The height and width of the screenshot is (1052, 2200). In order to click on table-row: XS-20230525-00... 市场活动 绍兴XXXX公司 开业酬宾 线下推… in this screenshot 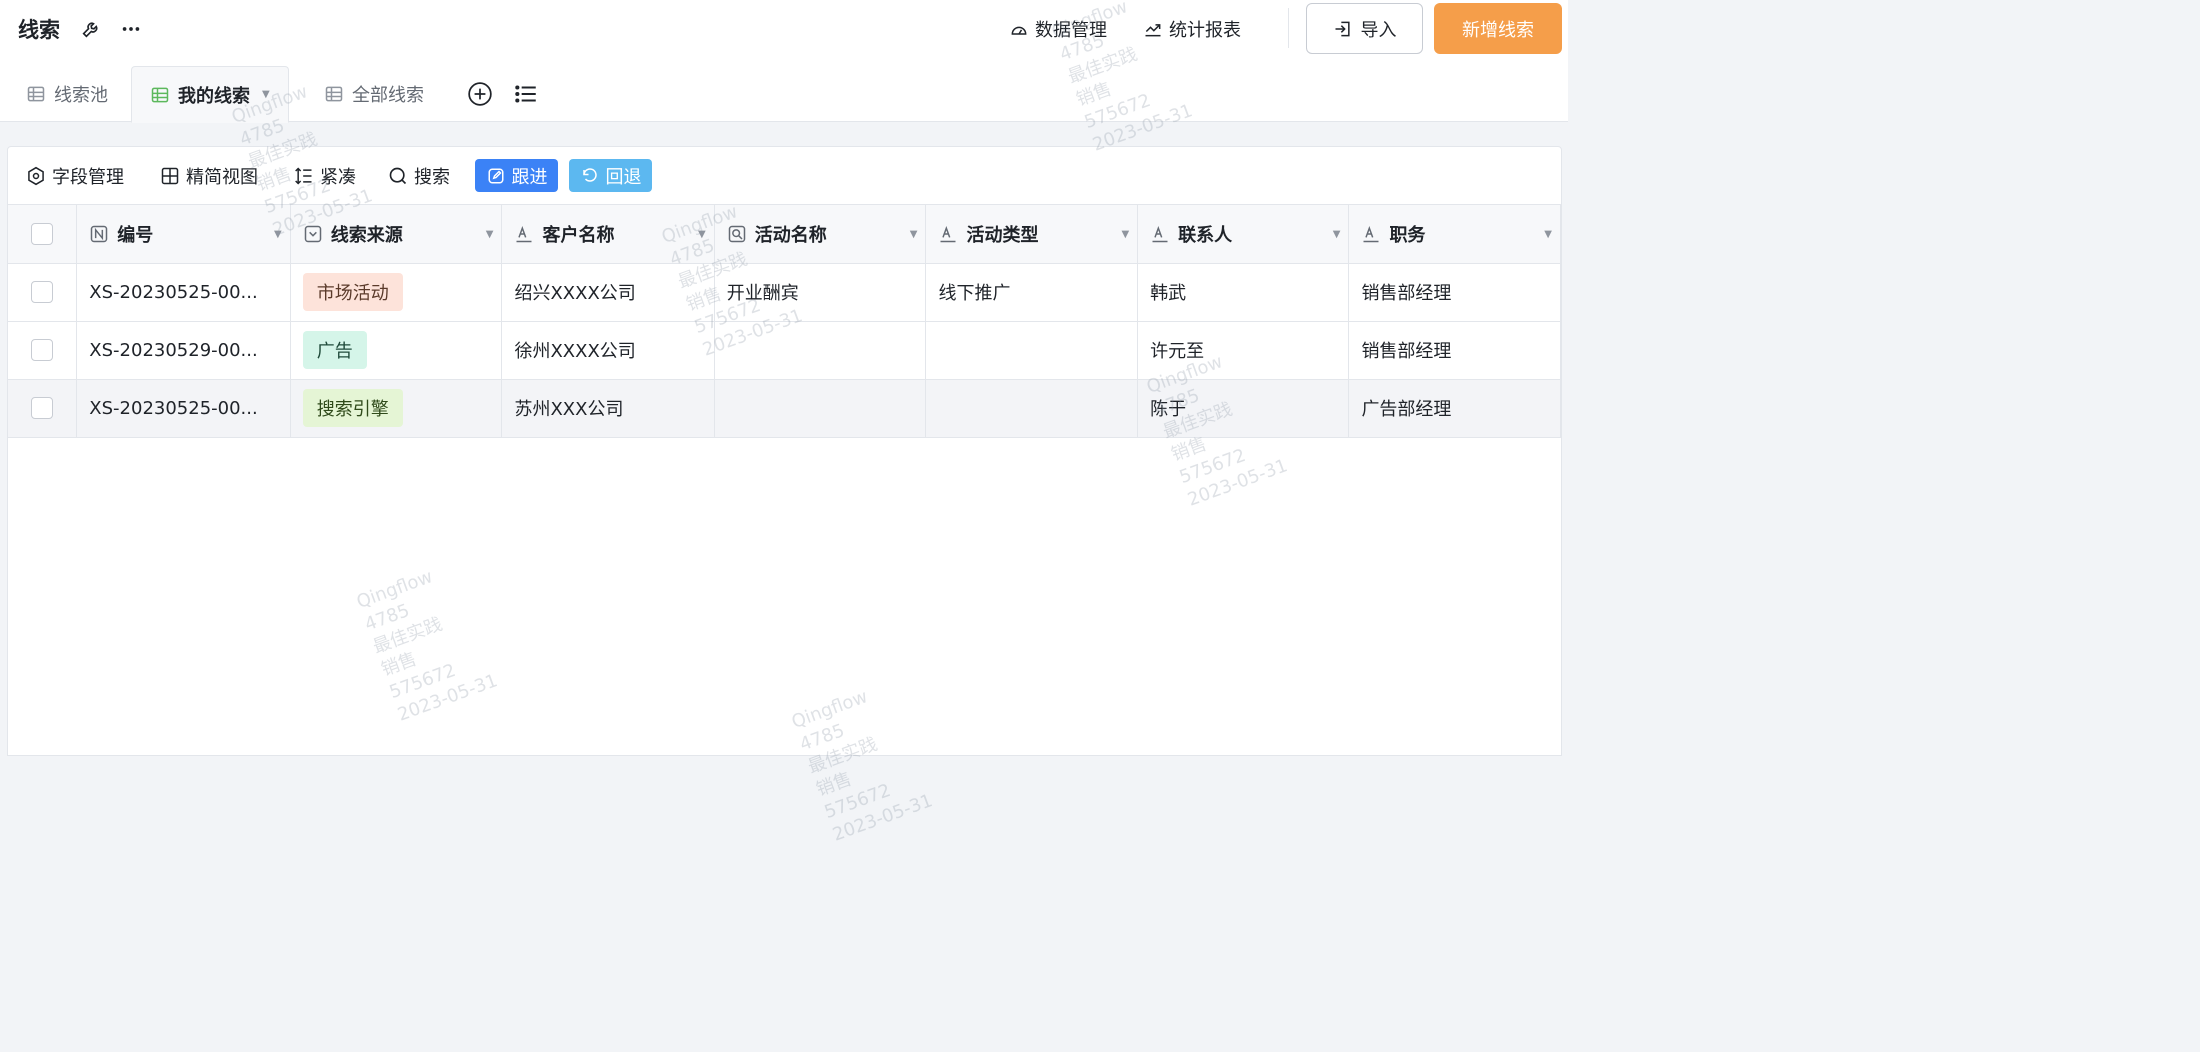, I will do `click(784, 292)`.